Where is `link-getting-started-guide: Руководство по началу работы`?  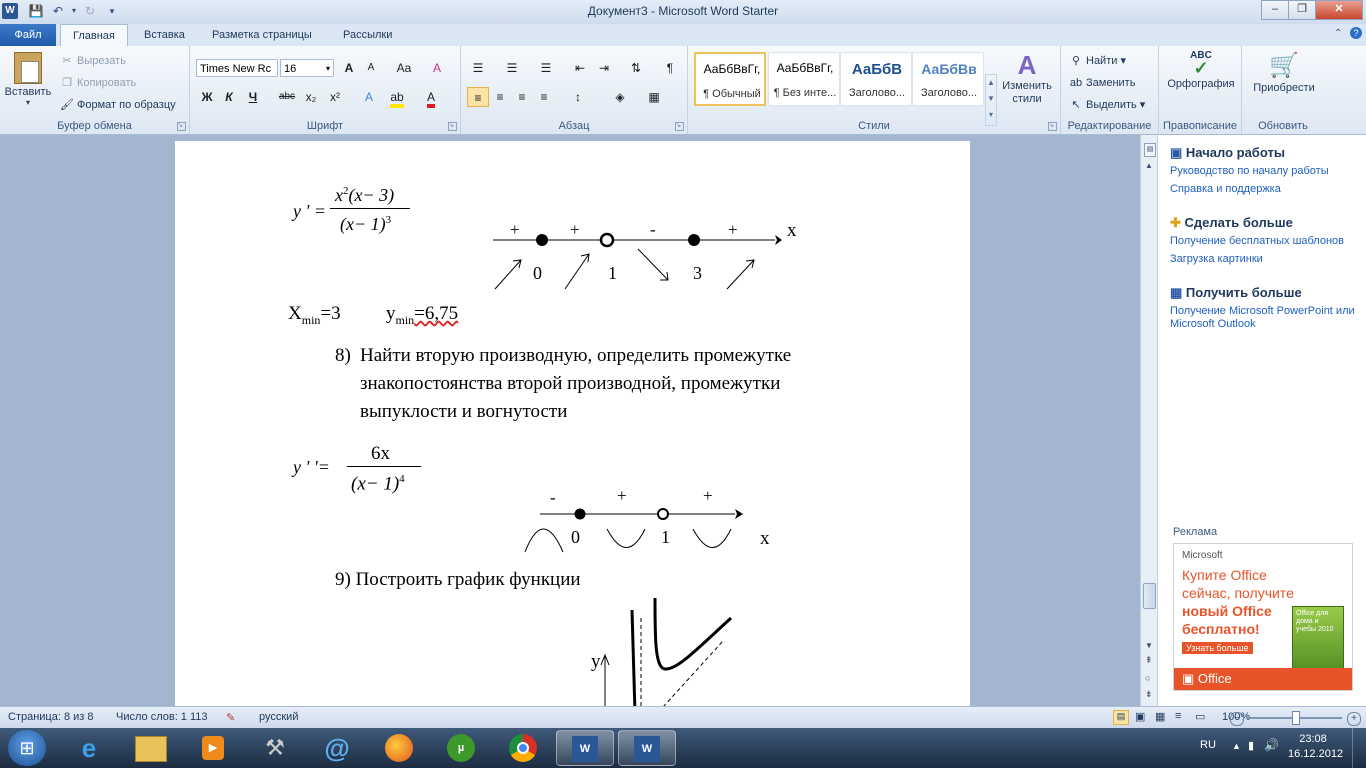 link-getting-started-guide: Руководство по началу работы is located at coordinates (1267, 171).